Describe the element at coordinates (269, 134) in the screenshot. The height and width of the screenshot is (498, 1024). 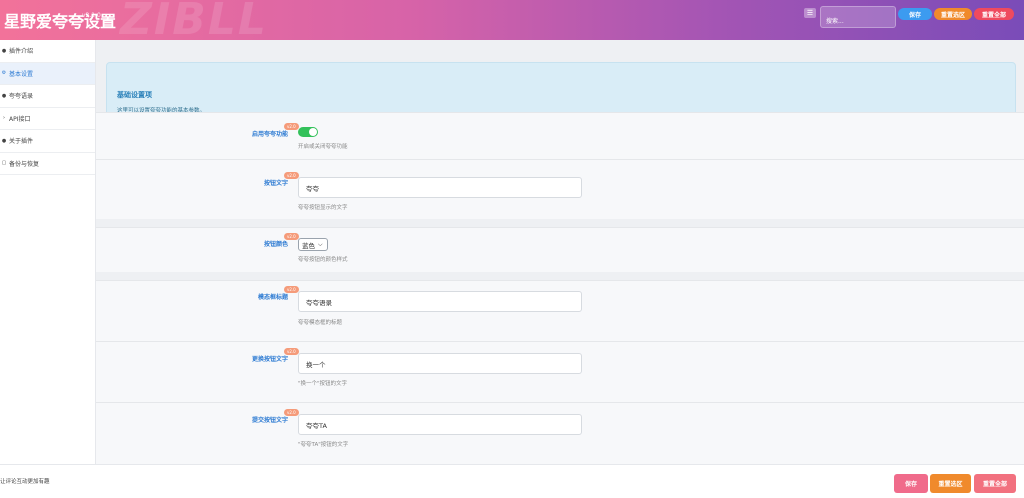
I see `field-label: 启用夸夸功能` at that location.